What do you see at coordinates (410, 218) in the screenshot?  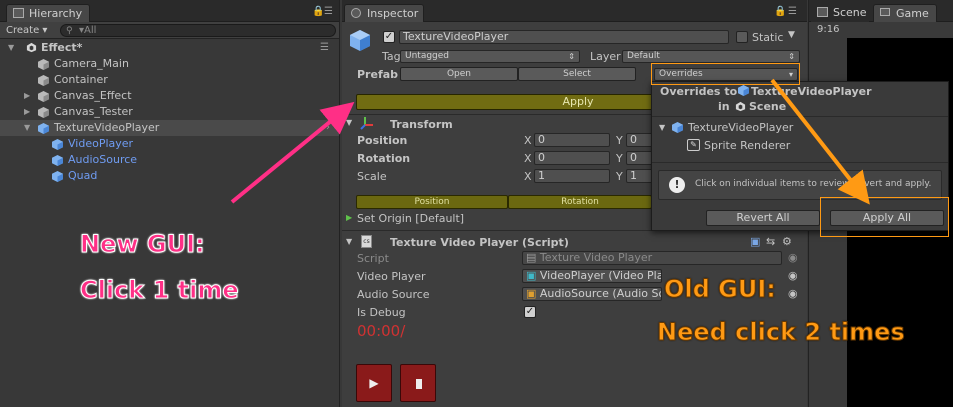 I see `set-origin-label: Set Origin [Default]` at bounding box center [410, 218].